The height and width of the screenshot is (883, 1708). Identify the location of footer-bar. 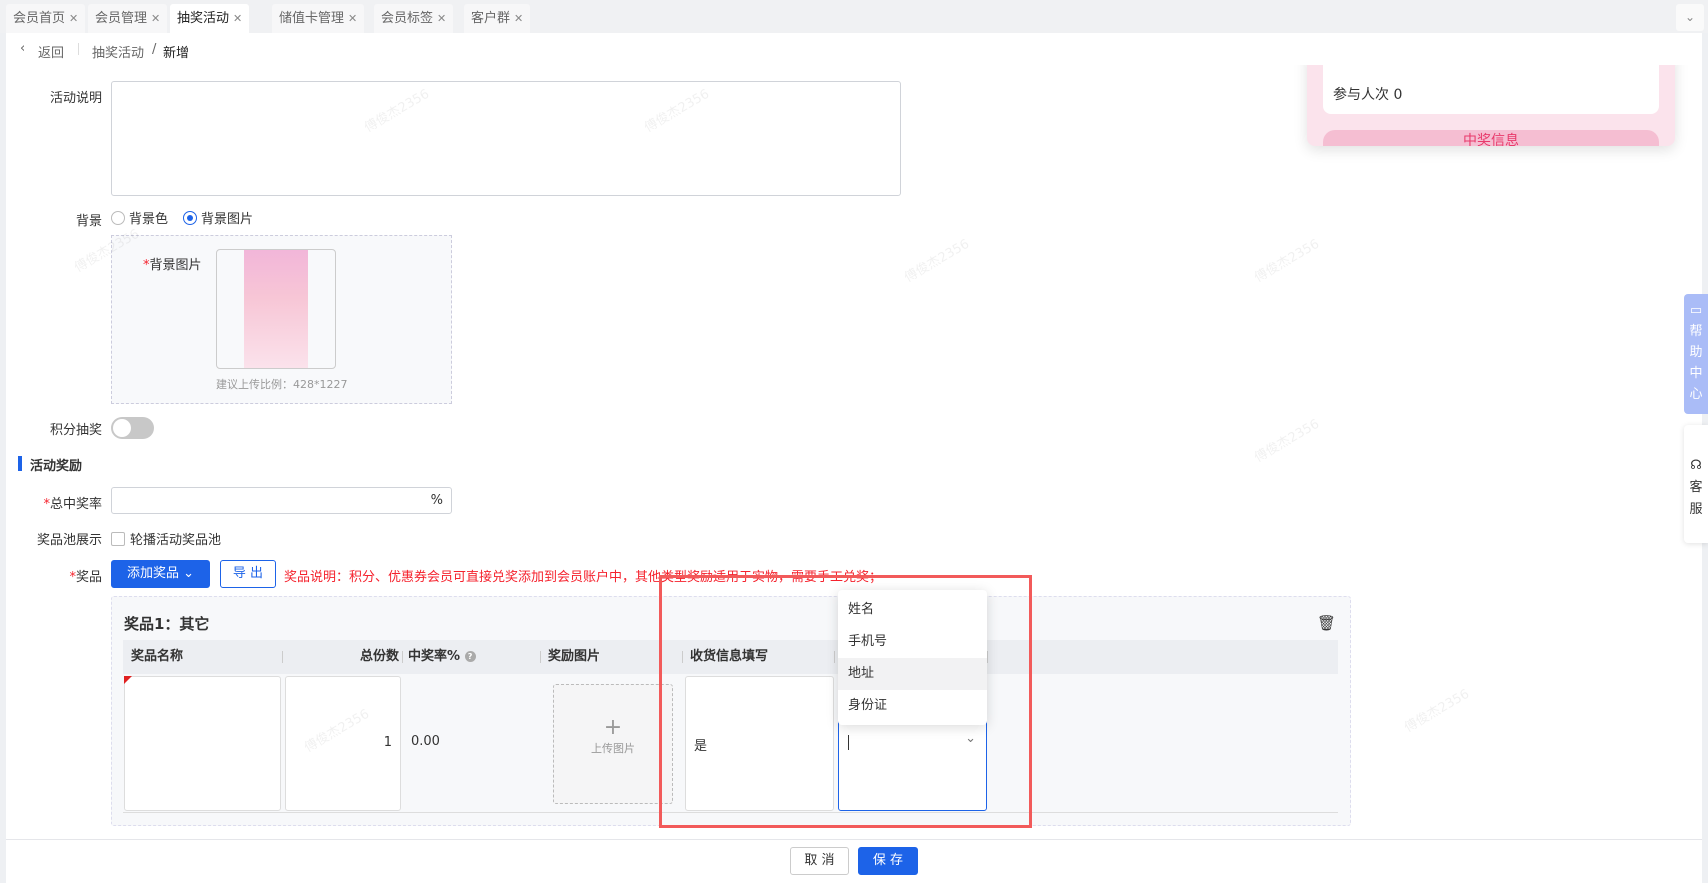
(854, 861).